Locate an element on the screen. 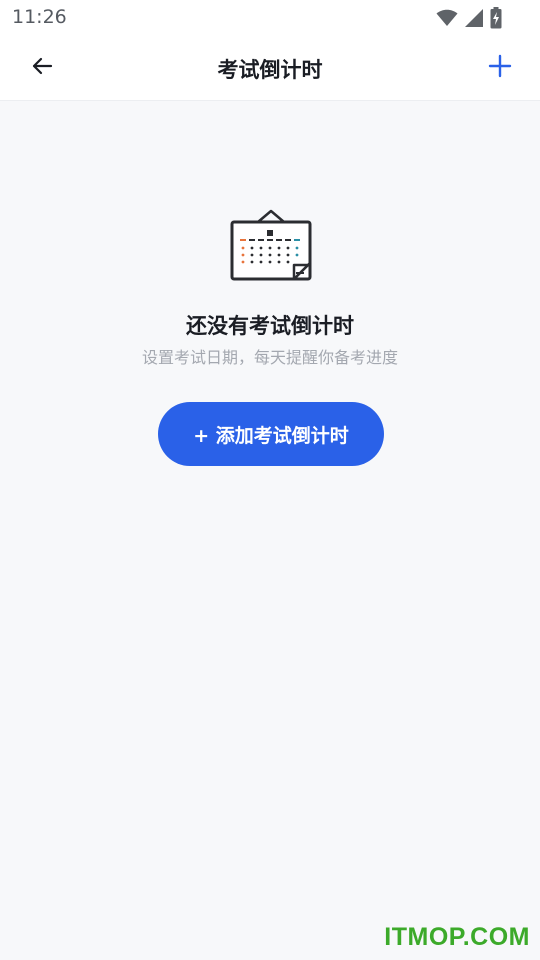 The width and height of the screenshot is (540, 960). status-icons is located at coordinates (469, 18).